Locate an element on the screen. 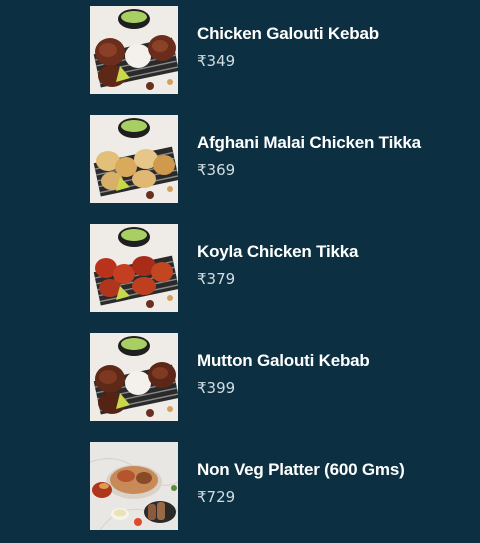 This screenshot has height=543, width=480. item-name: Koyla Chicken Tikka is located at coordinates (278, 251).